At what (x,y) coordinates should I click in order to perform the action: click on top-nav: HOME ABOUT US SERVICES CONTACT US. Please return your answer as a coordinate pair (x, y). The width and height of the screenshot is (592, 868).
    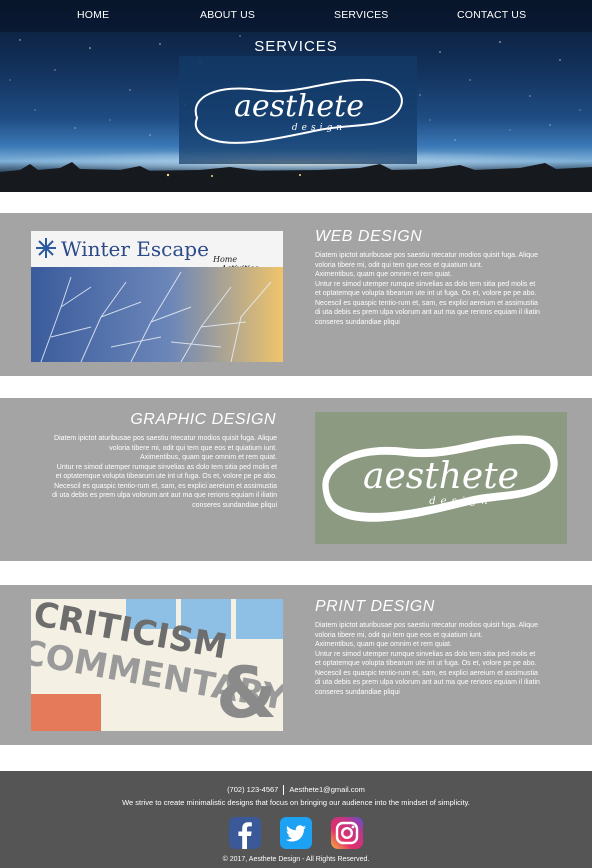
    Looking at the image, I should click on (296, 16).